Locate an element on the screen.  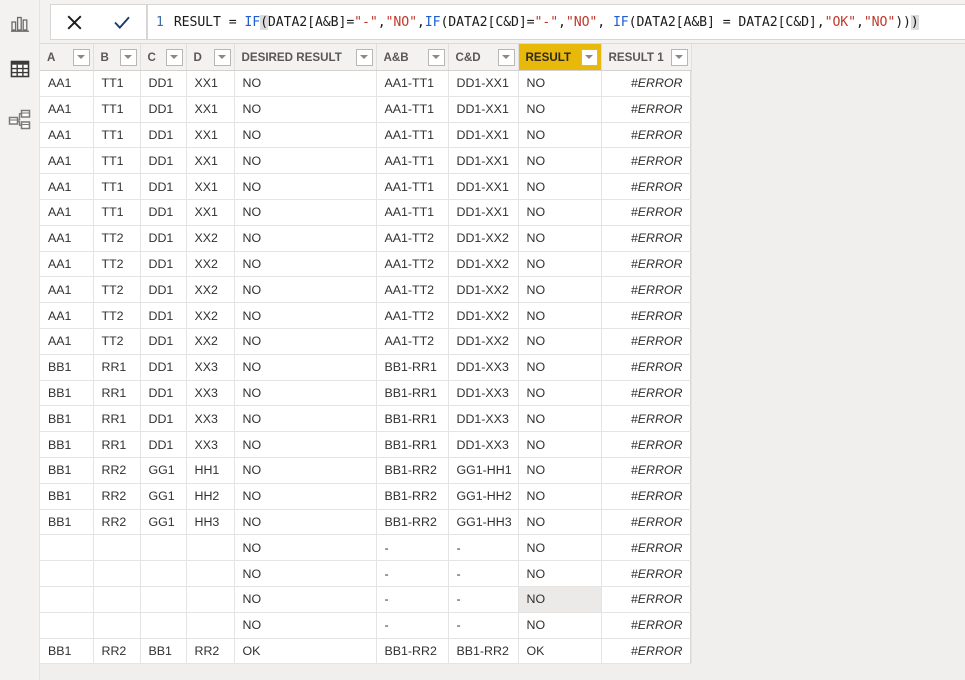
cancel-formula-icon is located at coordinates (75, 22).